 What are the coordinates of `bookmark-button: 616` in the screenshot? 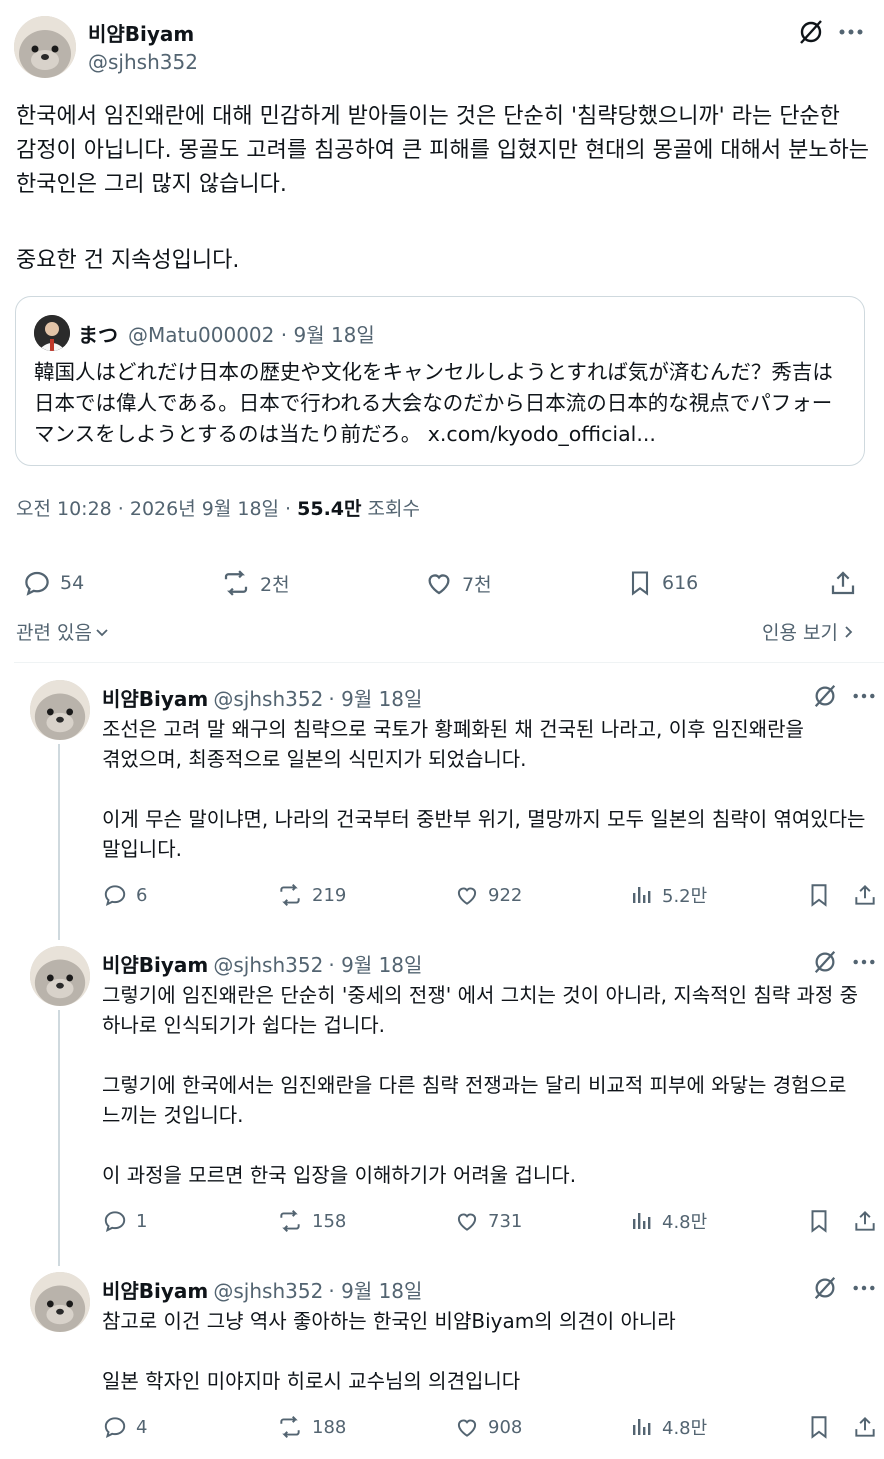 It's located at (662, 583).